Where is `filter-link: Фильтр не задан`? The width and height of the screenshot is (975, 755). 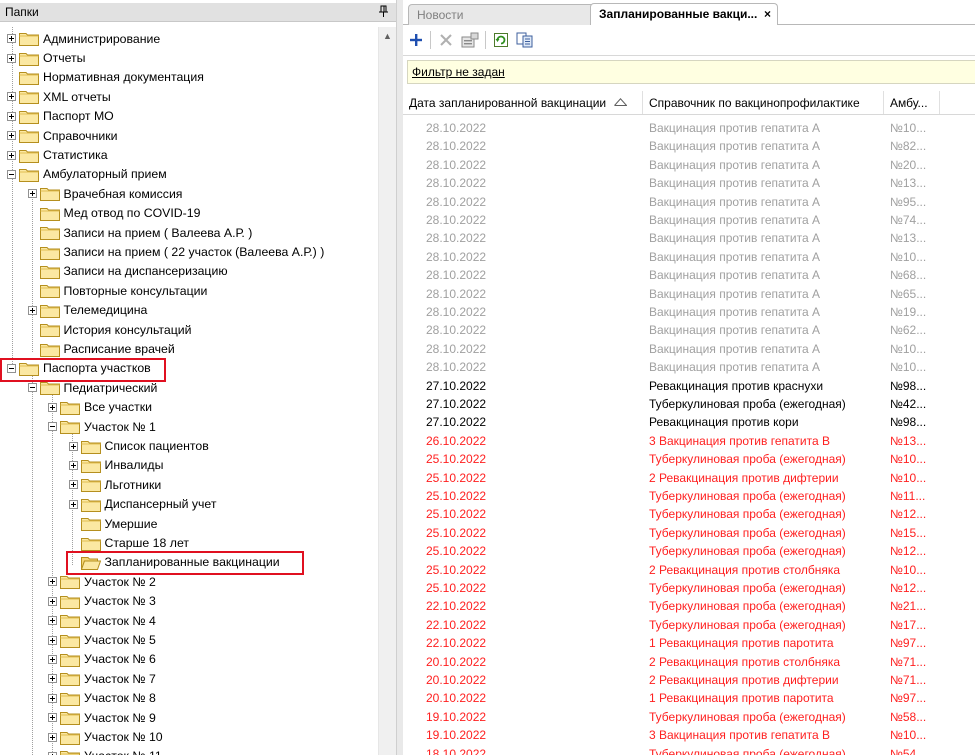
filter-link: Фильтр не задан is located at coordinates (458, 72).